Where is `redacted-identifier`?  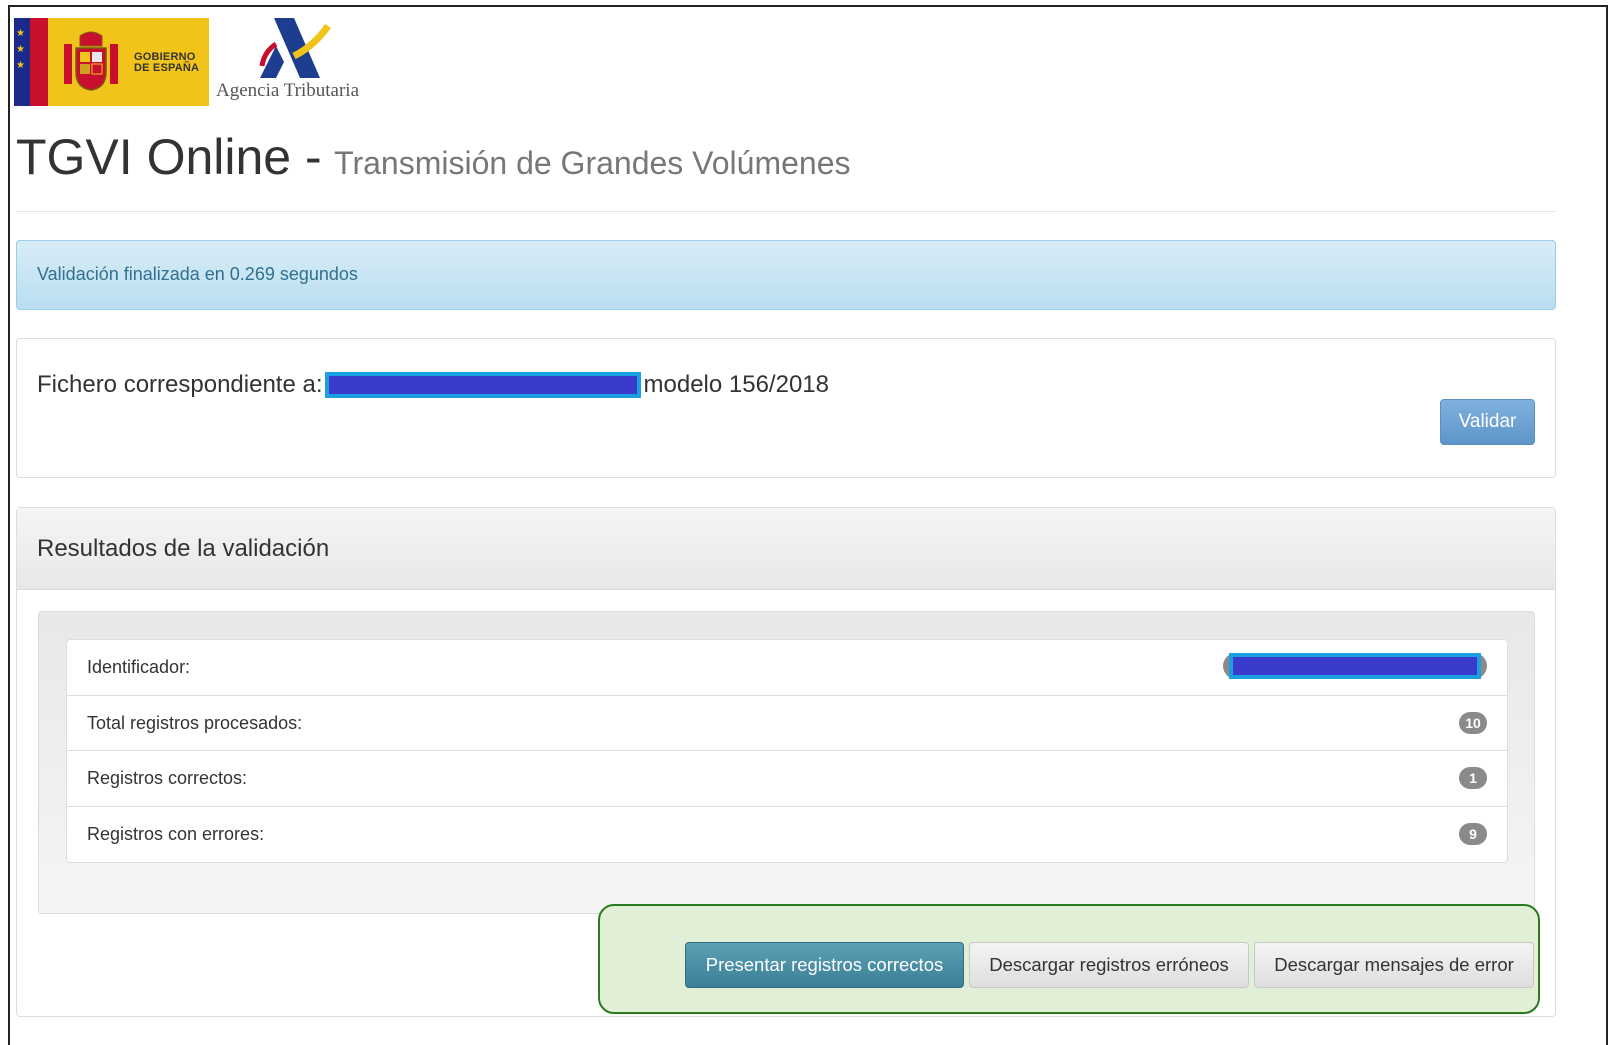
redacted-identifier is located at coordinates (1355, 666).